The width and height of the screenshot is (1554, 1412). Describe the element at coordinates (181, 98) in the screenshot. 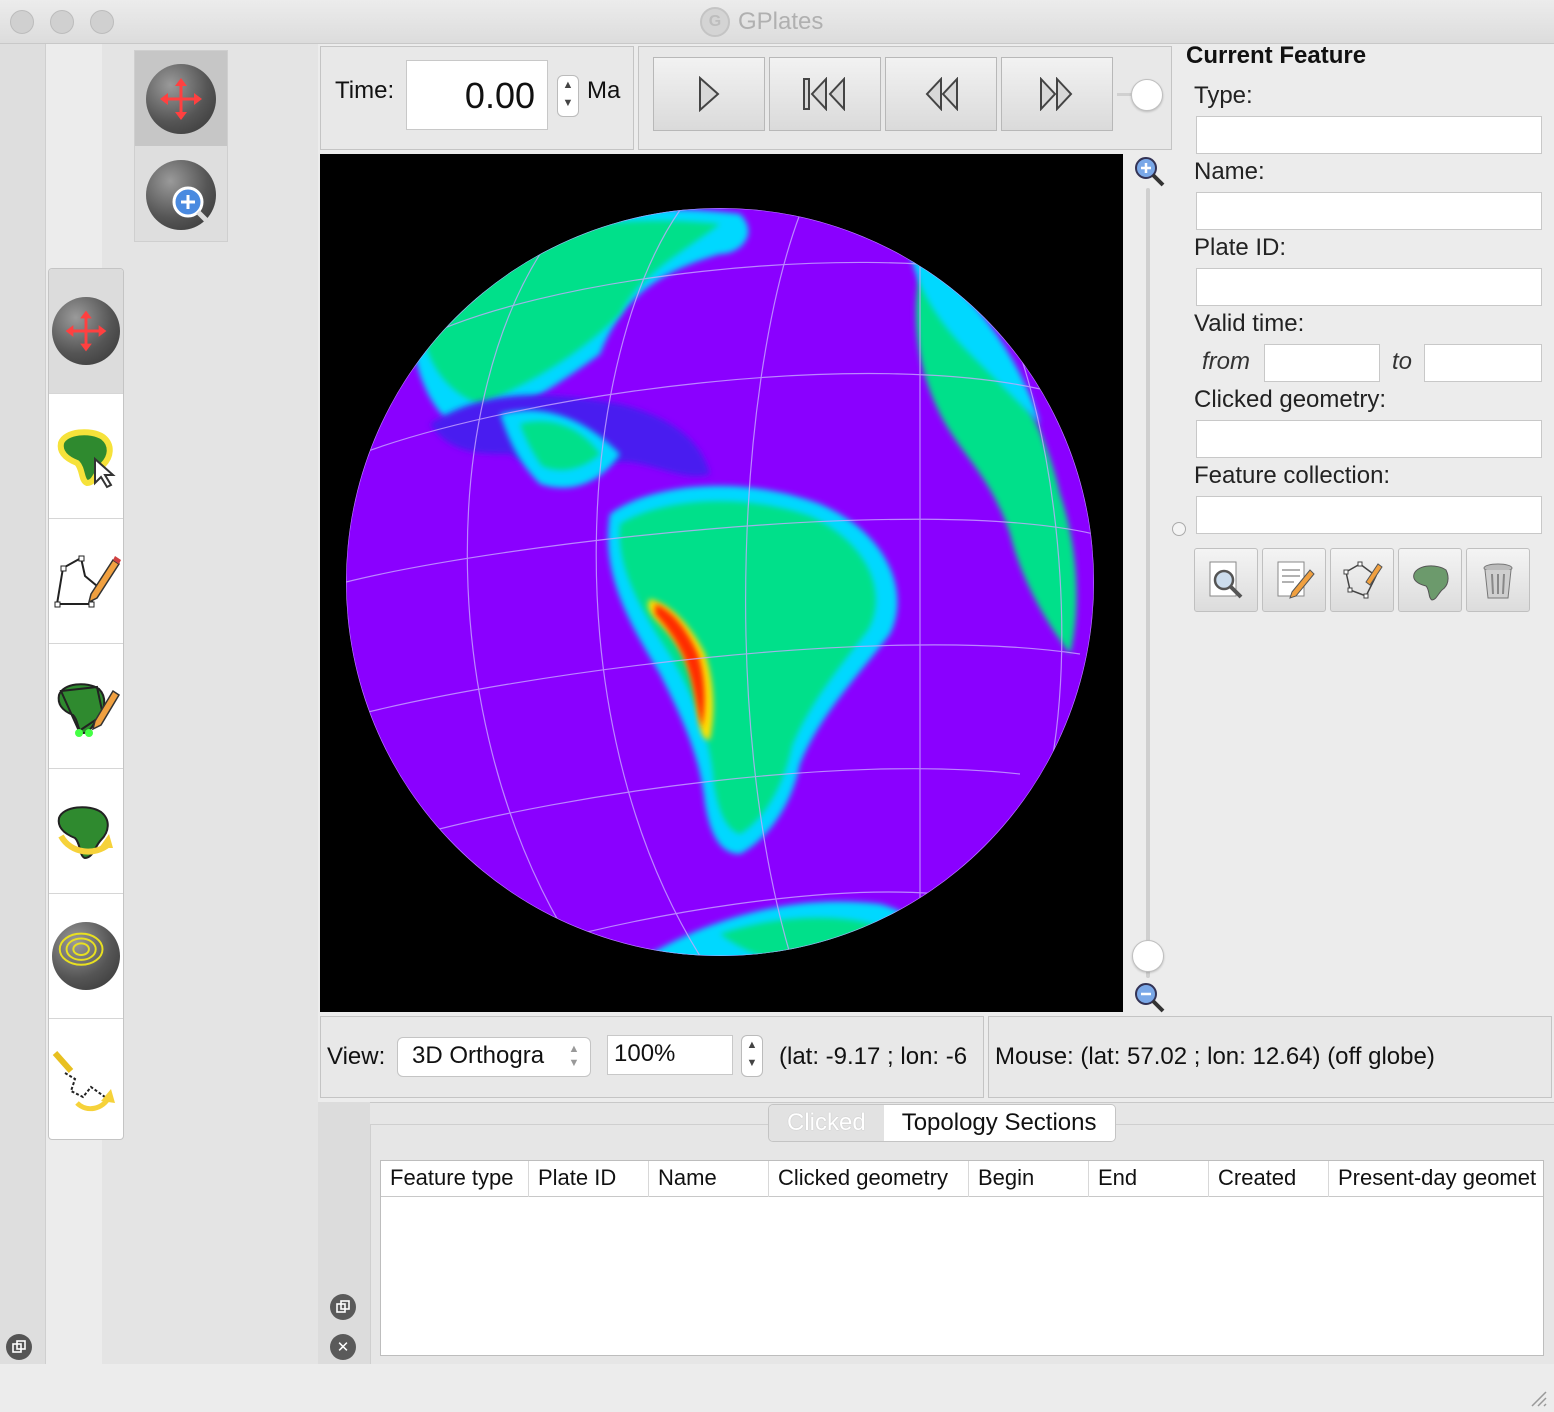

I see `drag-globe-tool` at that location.